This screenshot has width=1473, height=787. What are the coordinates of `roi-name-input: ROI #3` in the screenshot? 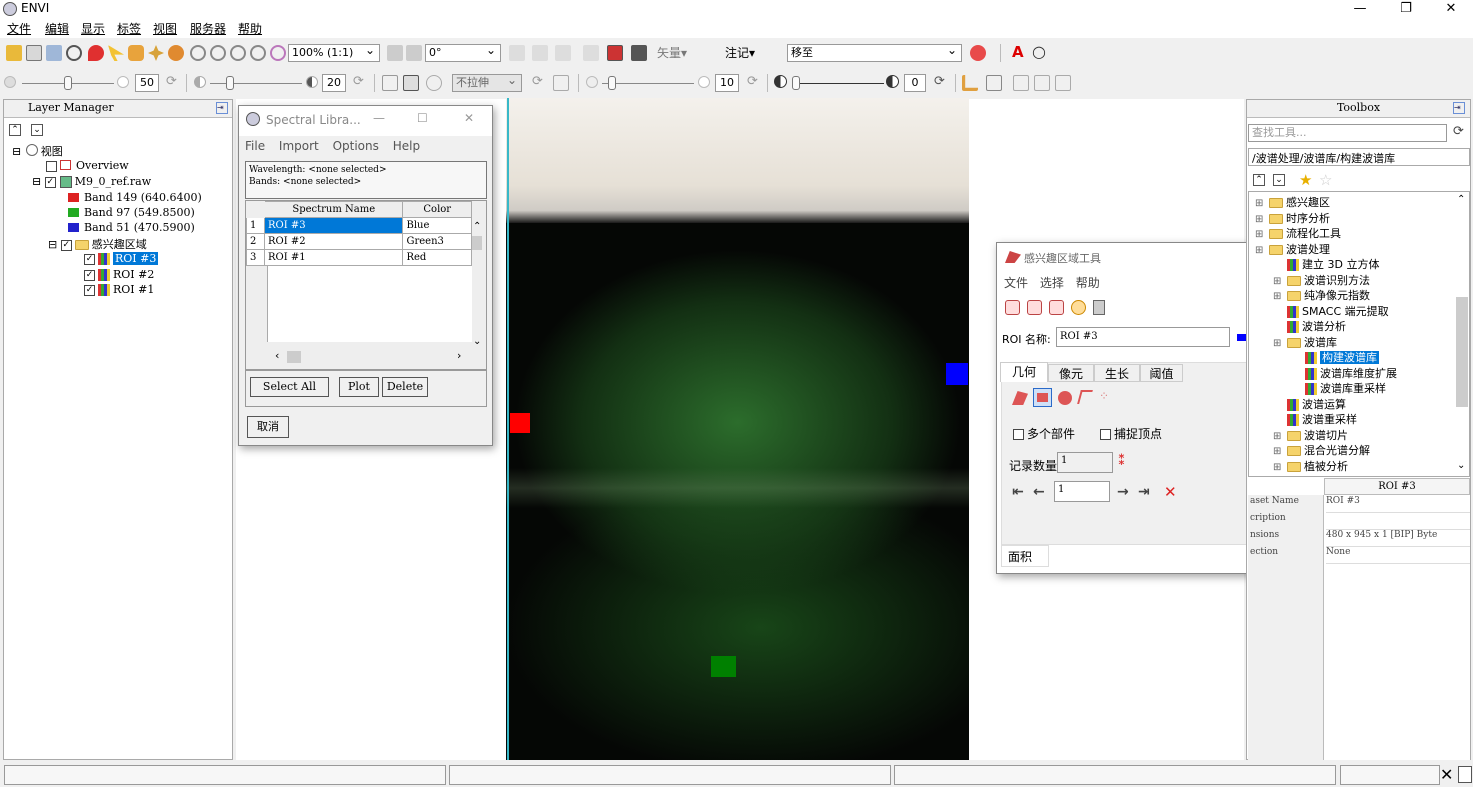 It's located at (1143, 337).